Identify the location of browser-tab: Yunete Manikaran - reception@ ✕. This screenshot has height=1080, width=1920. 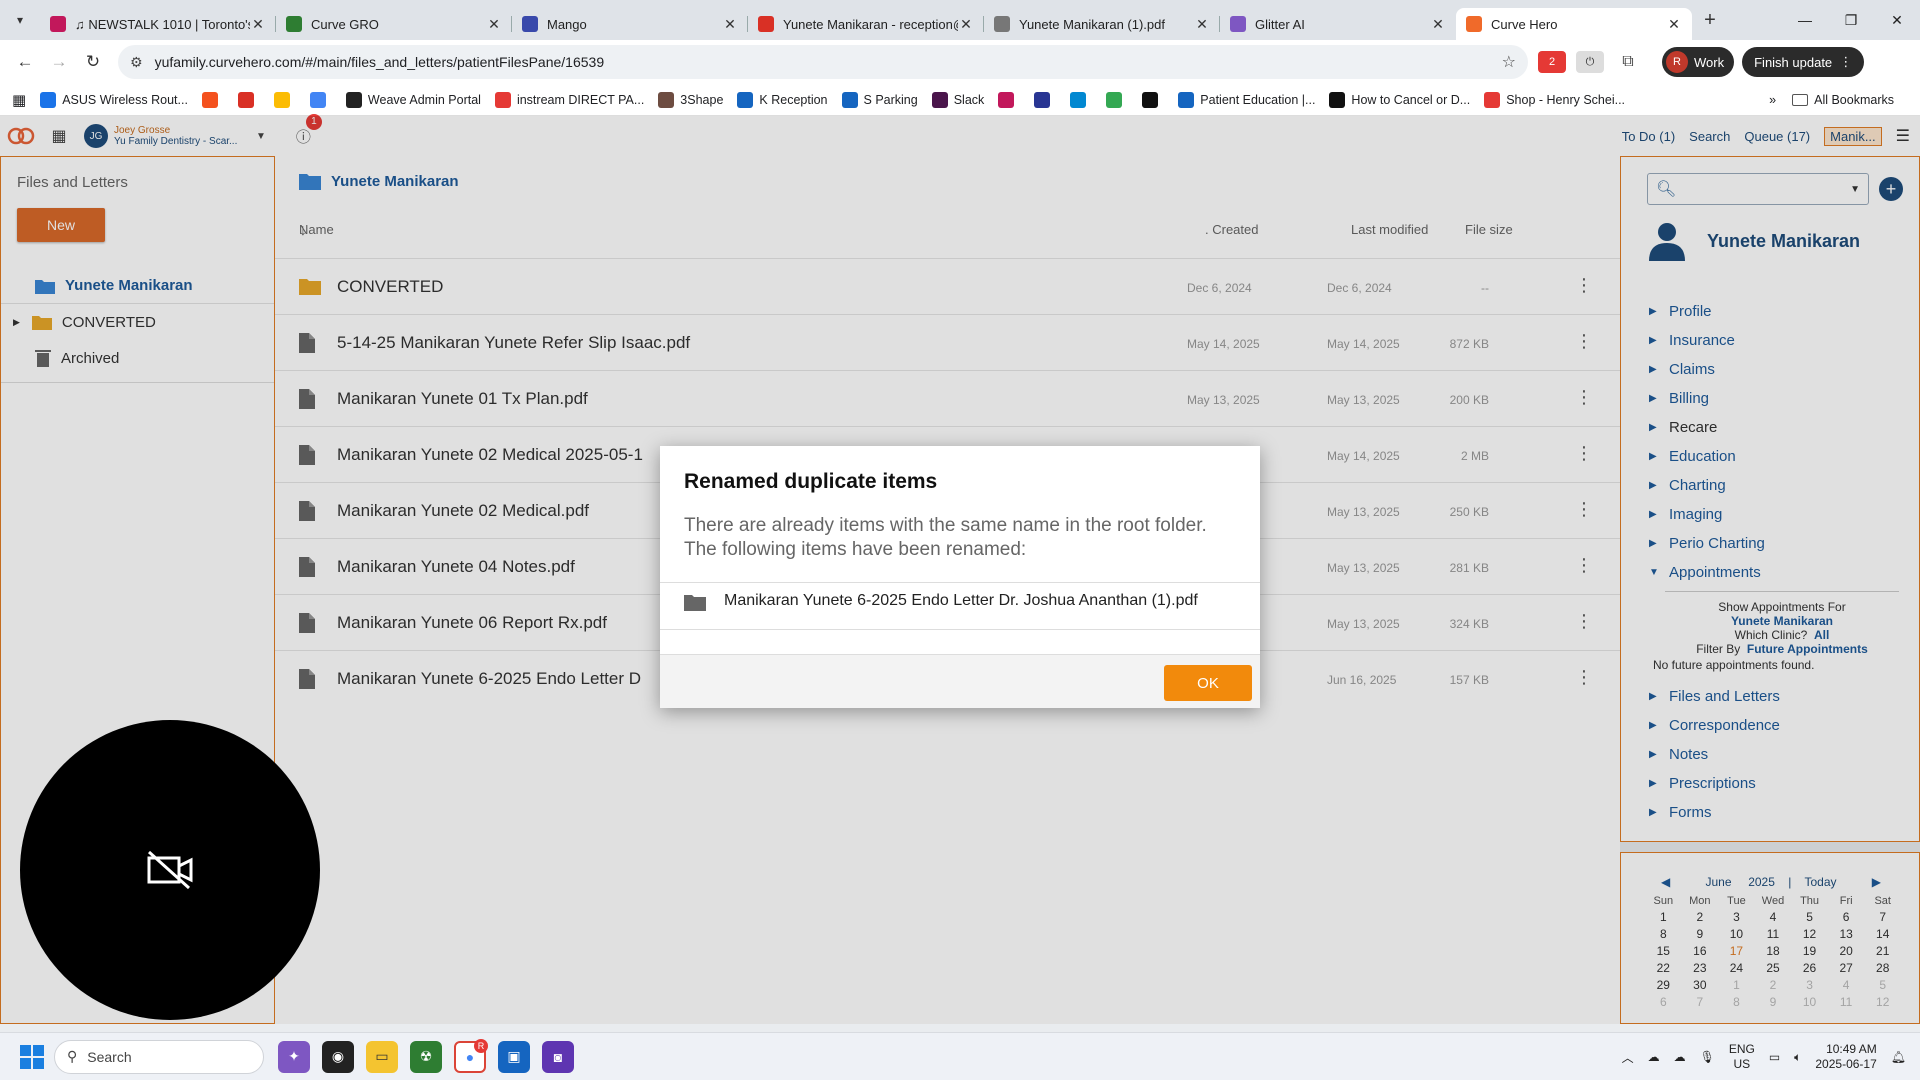
(866, 24).